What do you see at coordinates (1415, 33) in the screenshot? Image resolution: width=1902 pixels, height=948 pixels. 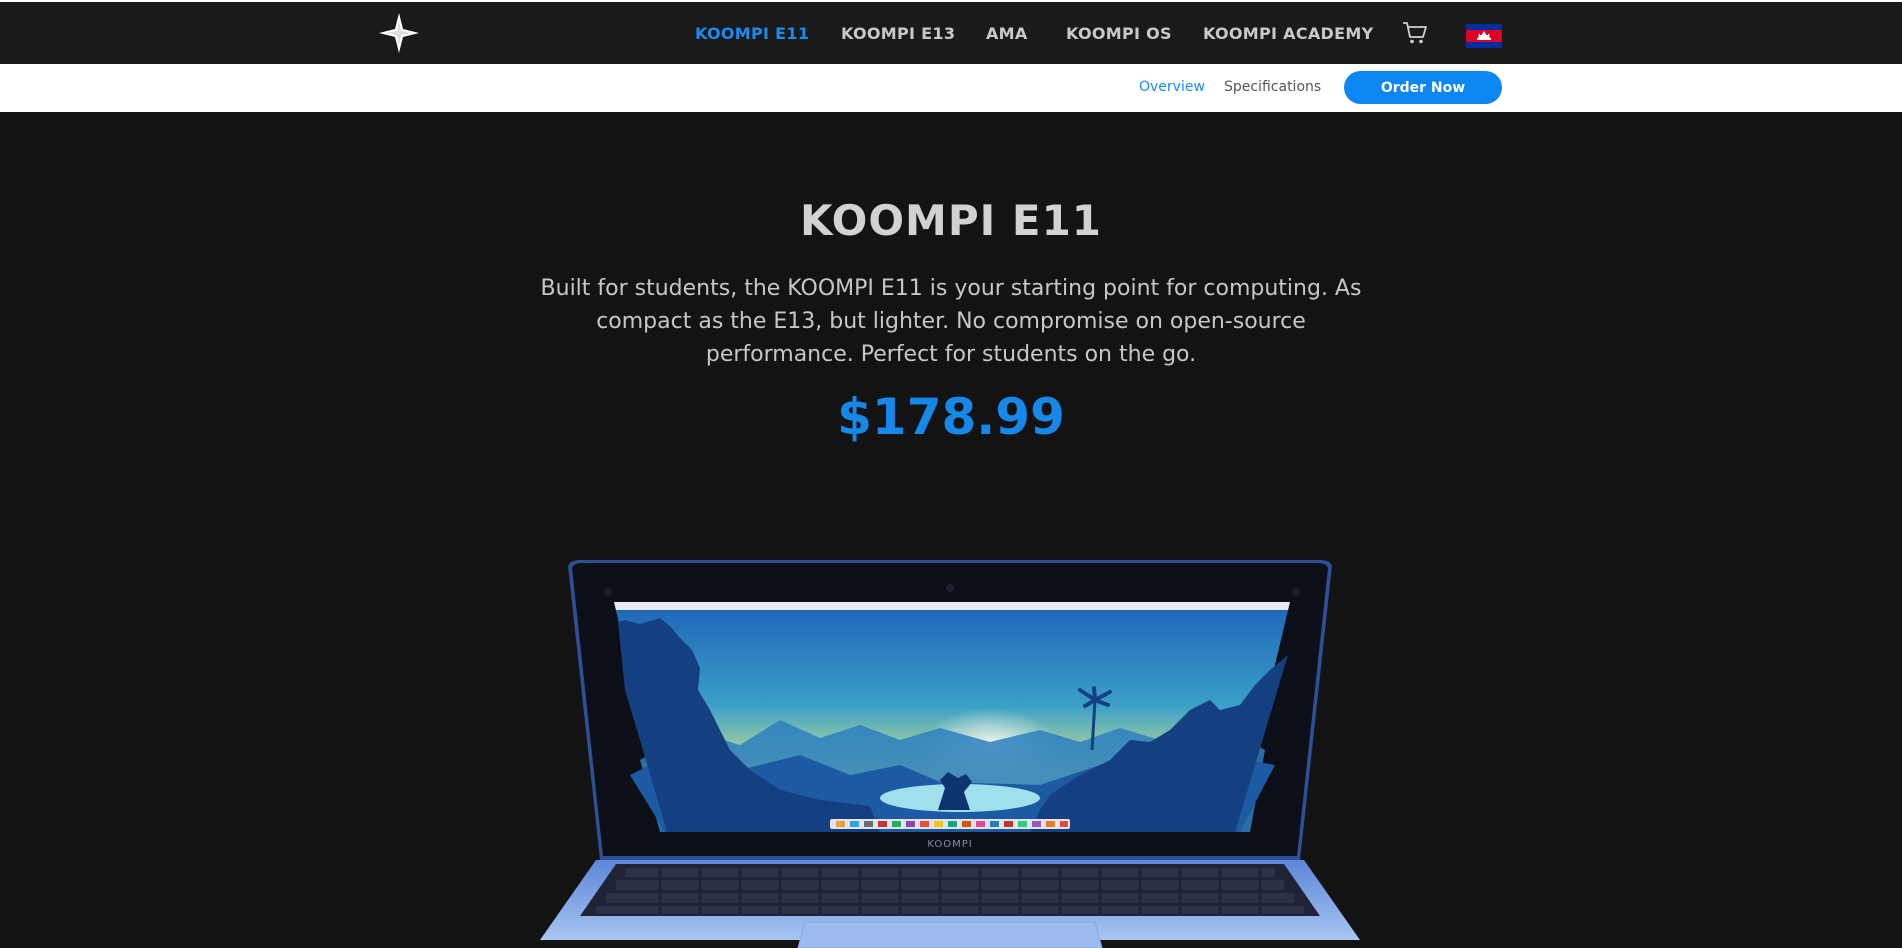 I see `cart-icon` at bounding box center [1415, 33].